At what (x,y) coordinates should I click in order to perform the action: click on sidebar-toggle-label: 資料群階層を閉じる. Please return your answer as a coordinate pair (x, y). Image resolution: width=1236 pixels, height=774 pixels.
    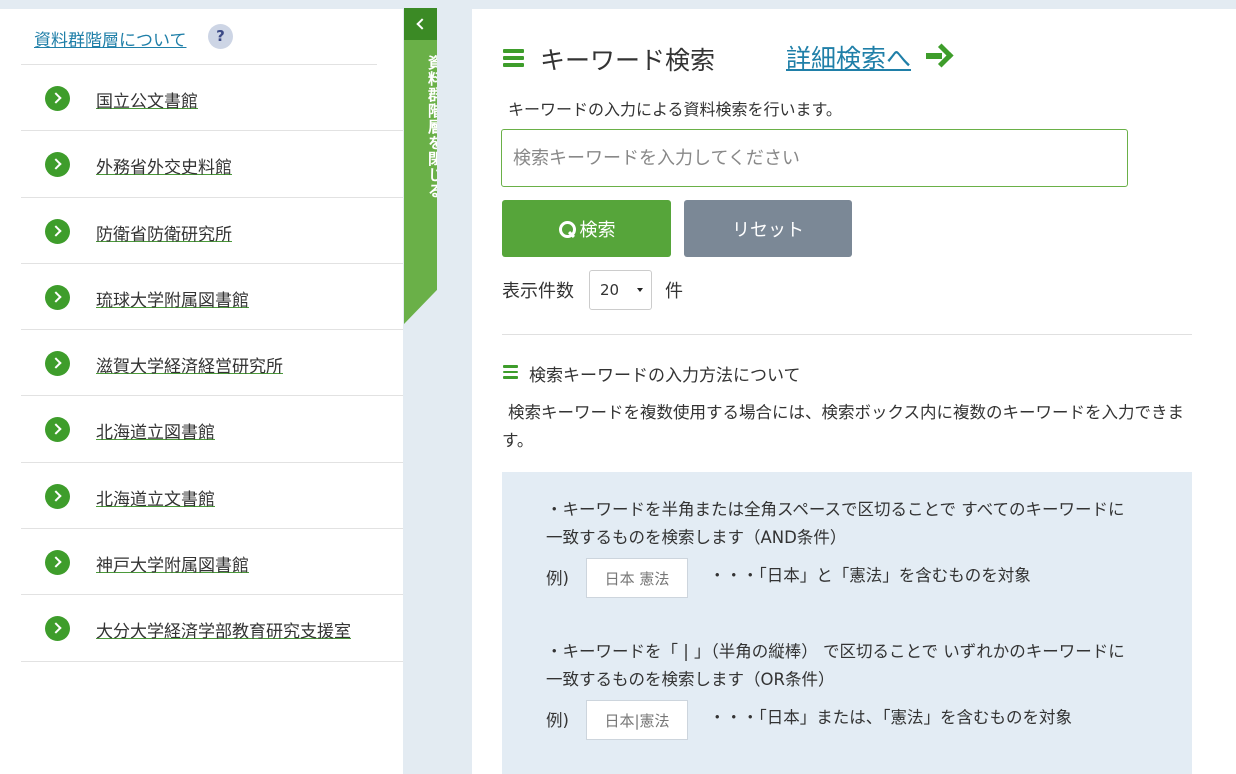
    Looking at the image, I should click on (435, 127).